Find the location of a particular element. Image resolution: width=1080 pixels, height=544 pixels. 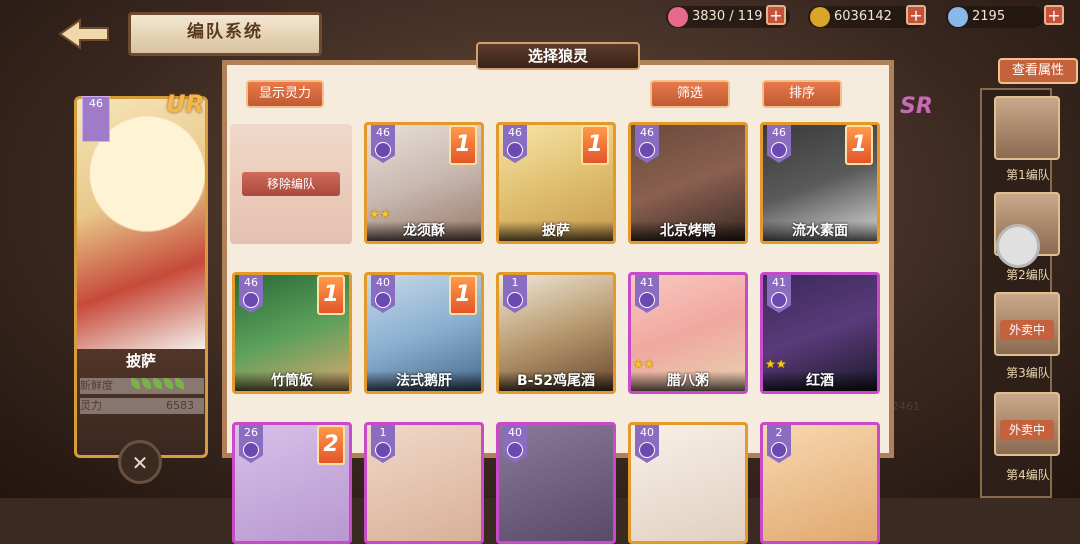

crystal-counter: 2195 is located at coordinates (995, 17).